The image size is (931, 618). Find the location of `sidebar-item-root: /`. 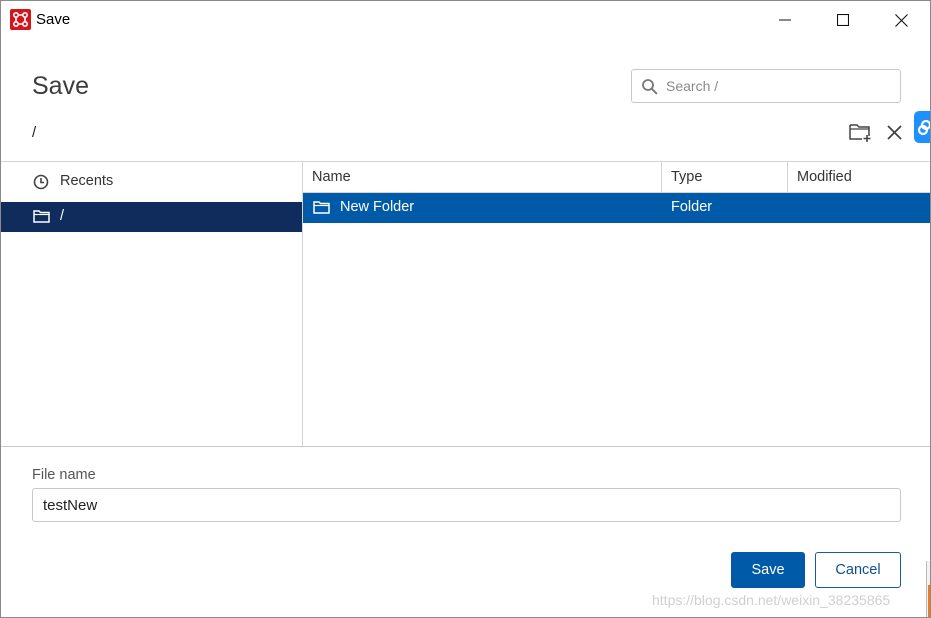

sidebar-item-root: / is located at coordinates (151, 217).